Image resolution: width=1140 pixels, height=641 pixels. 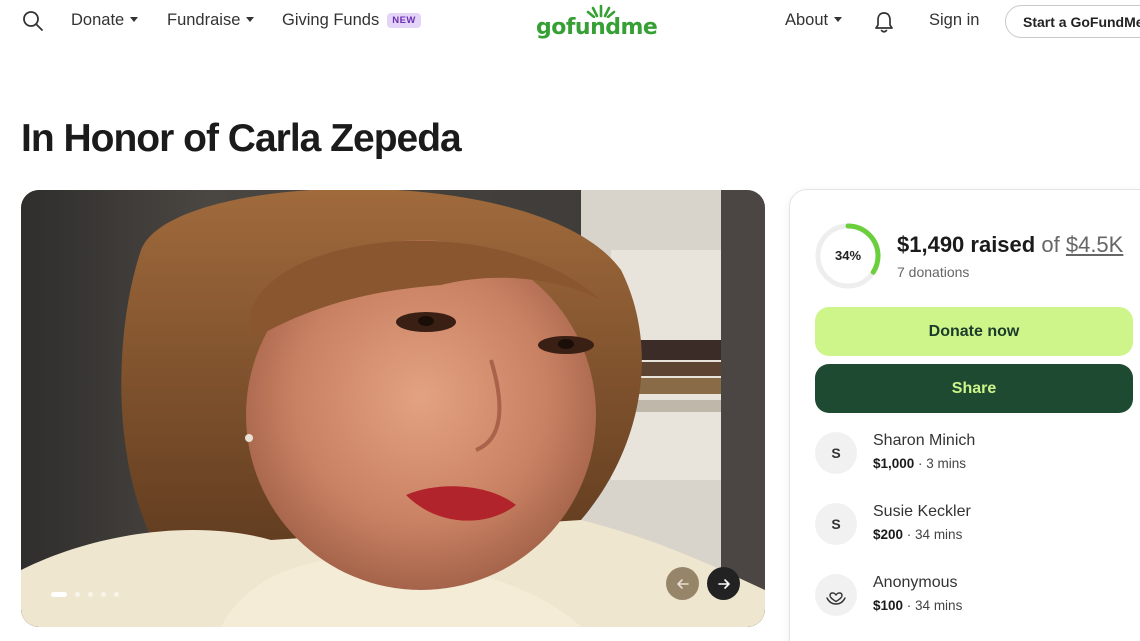 What do you see at coordinates (98, 20) in the screenshot?
I see `nav-donate-label: Donate` at bounding box center [98, 20].